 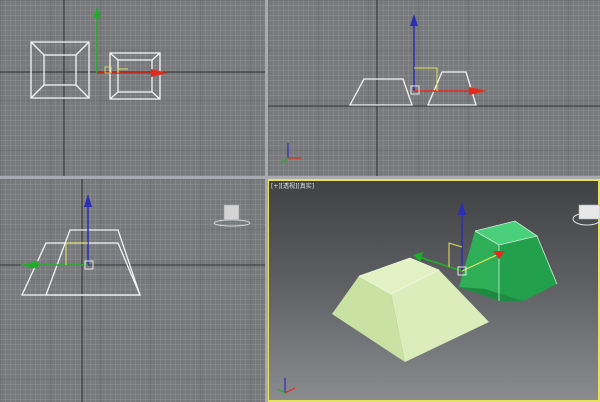 What do you see at coordinates (452, 88) in the screenshot?
I see `frustum-wireframe-front-right` at bounding box center [452, 88].